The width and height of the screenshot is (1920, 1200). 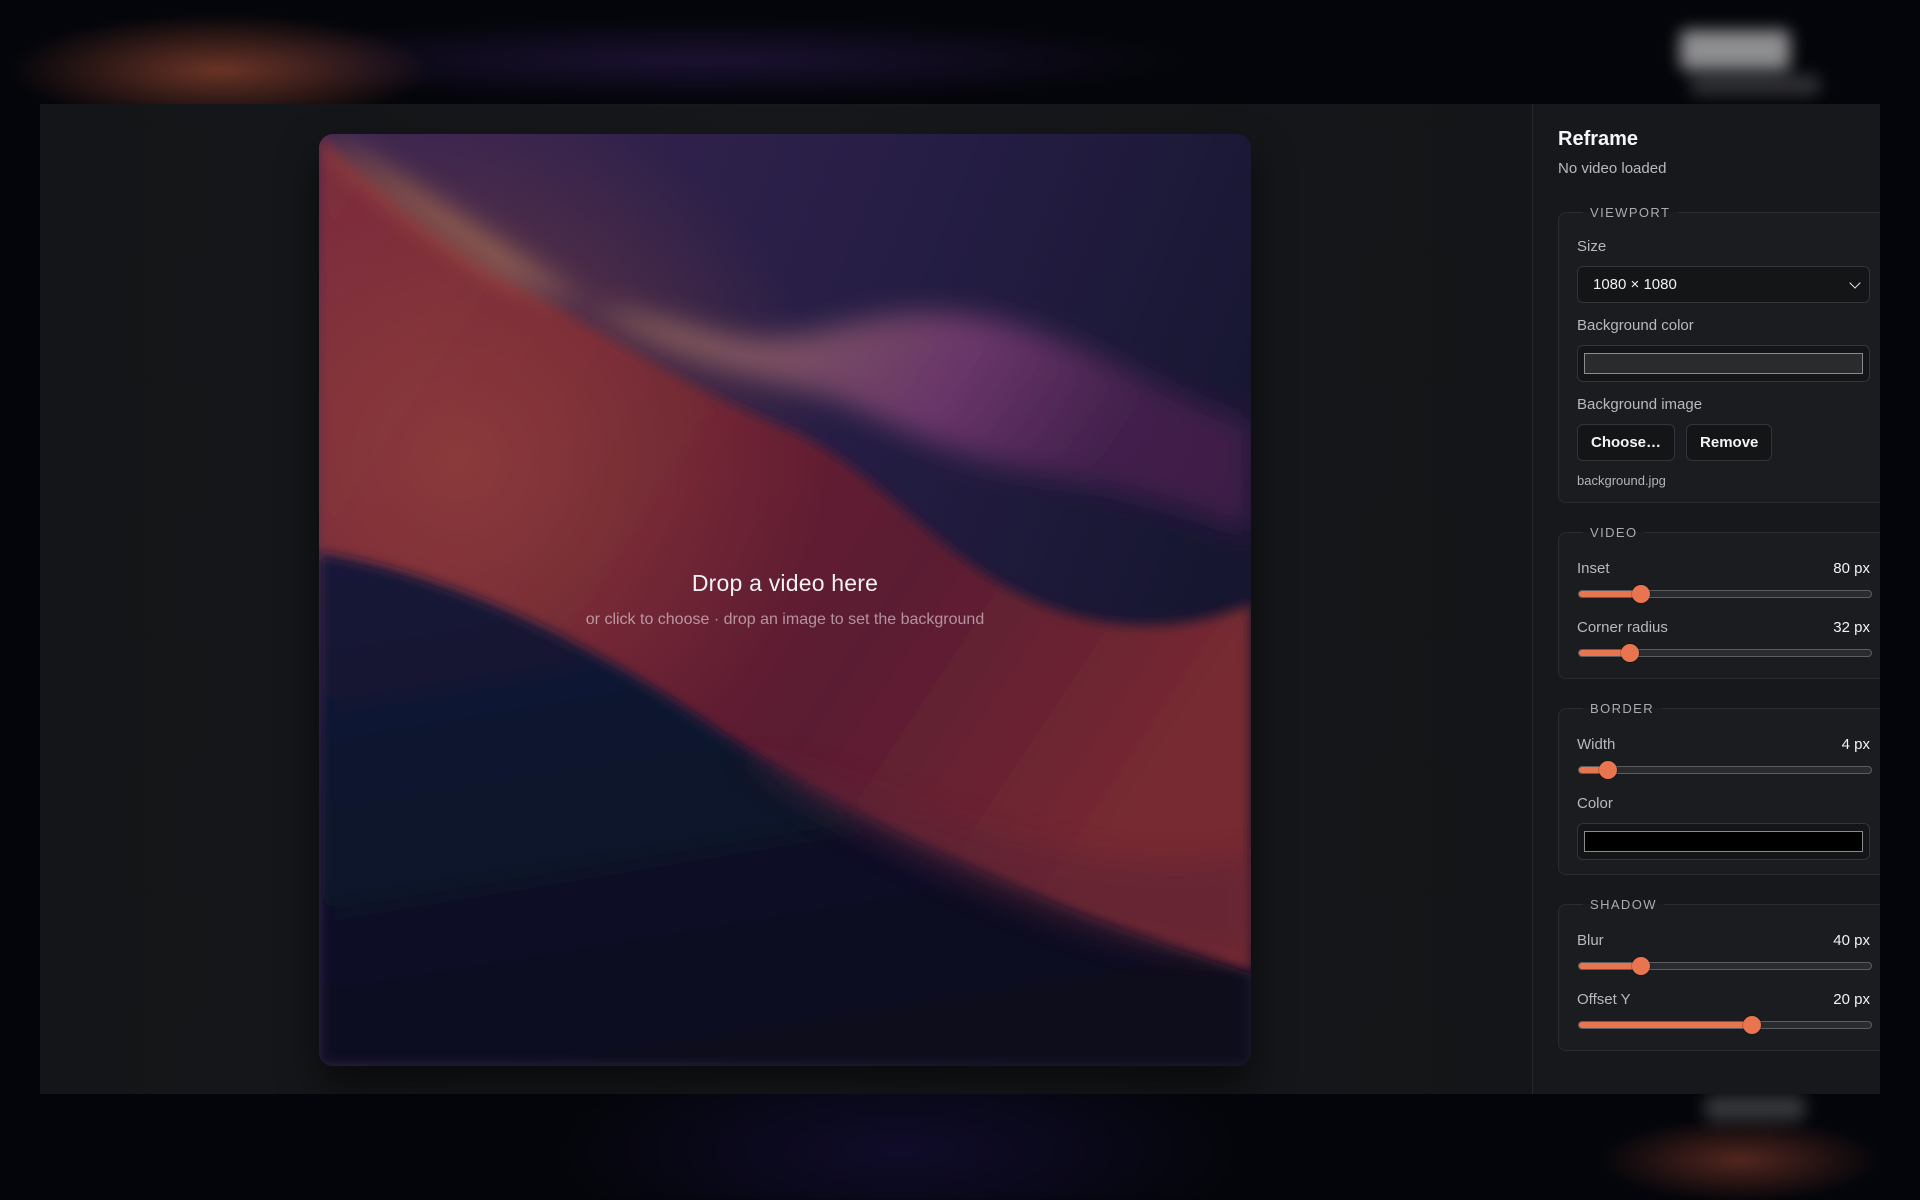 What do you see at coordinates (1724, 653) in the screenshot?
I see `corner-radius-slider` at bounding box center [1724, 653].